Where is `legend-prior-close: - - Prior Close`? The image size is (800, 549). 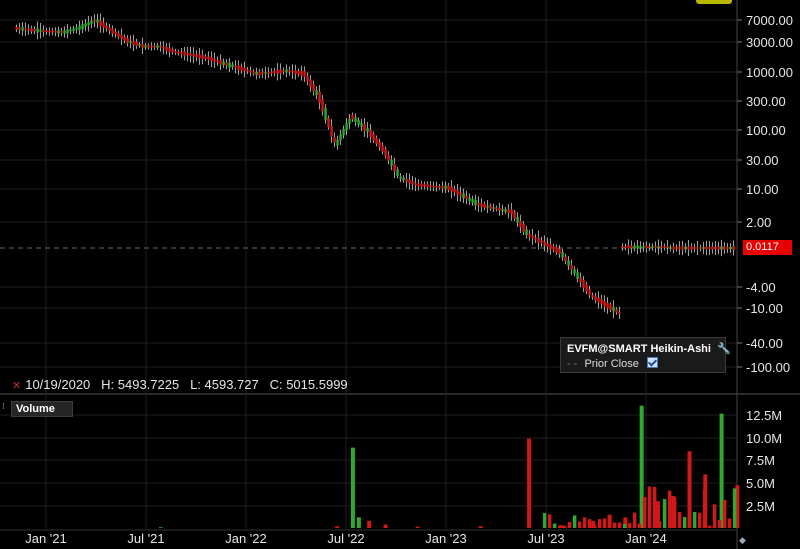
legend-prior-close: - - Prior Close is located at coordinates (612, 363).